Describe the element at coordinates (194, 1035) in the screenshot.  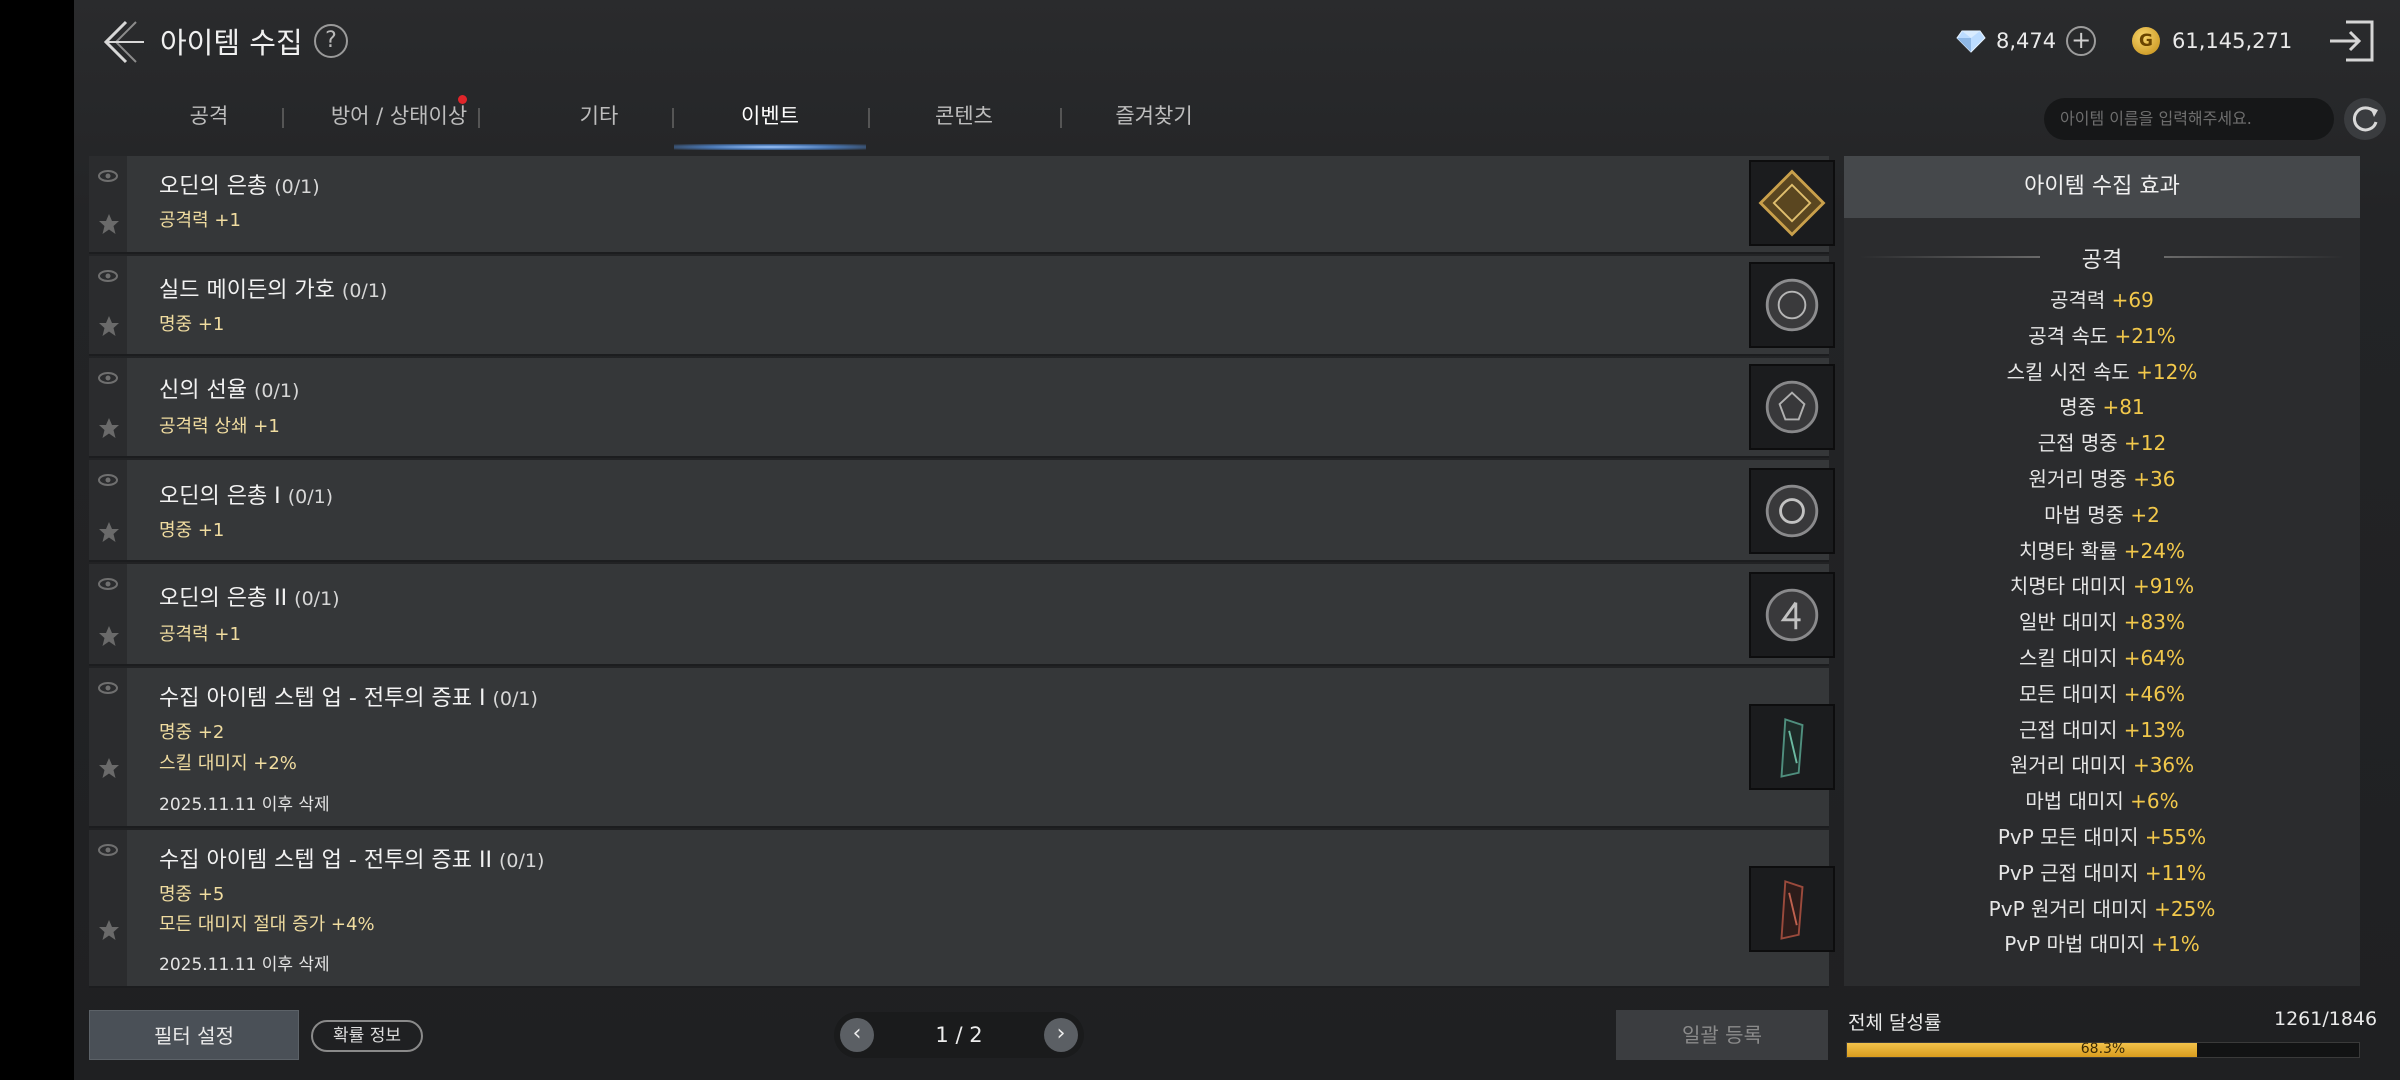
I see `filter-settings-button: 필터 설정` at that location.